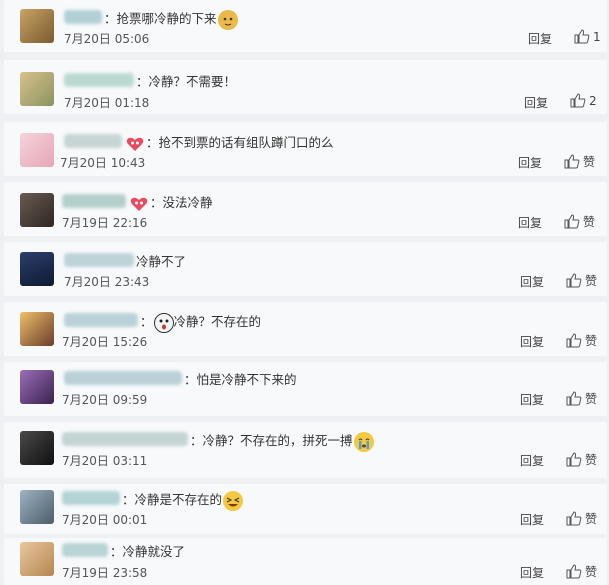 This screenshot has width=609, height=585. What do you see at coordinates (305, 389) in the screenshot?
I see `comment-item: ：怕是冷静不下来的 7月20日 09:59 回复 赞` at bounding box center [305, 389].